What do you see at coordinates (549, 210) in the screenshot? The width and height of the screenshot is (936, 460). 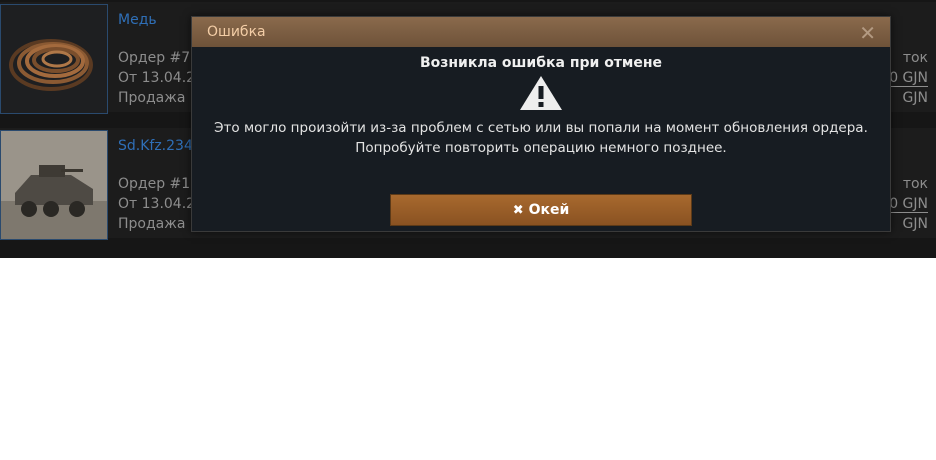 I see `ok-button-label: Окей` at bounding box center [549, 210].